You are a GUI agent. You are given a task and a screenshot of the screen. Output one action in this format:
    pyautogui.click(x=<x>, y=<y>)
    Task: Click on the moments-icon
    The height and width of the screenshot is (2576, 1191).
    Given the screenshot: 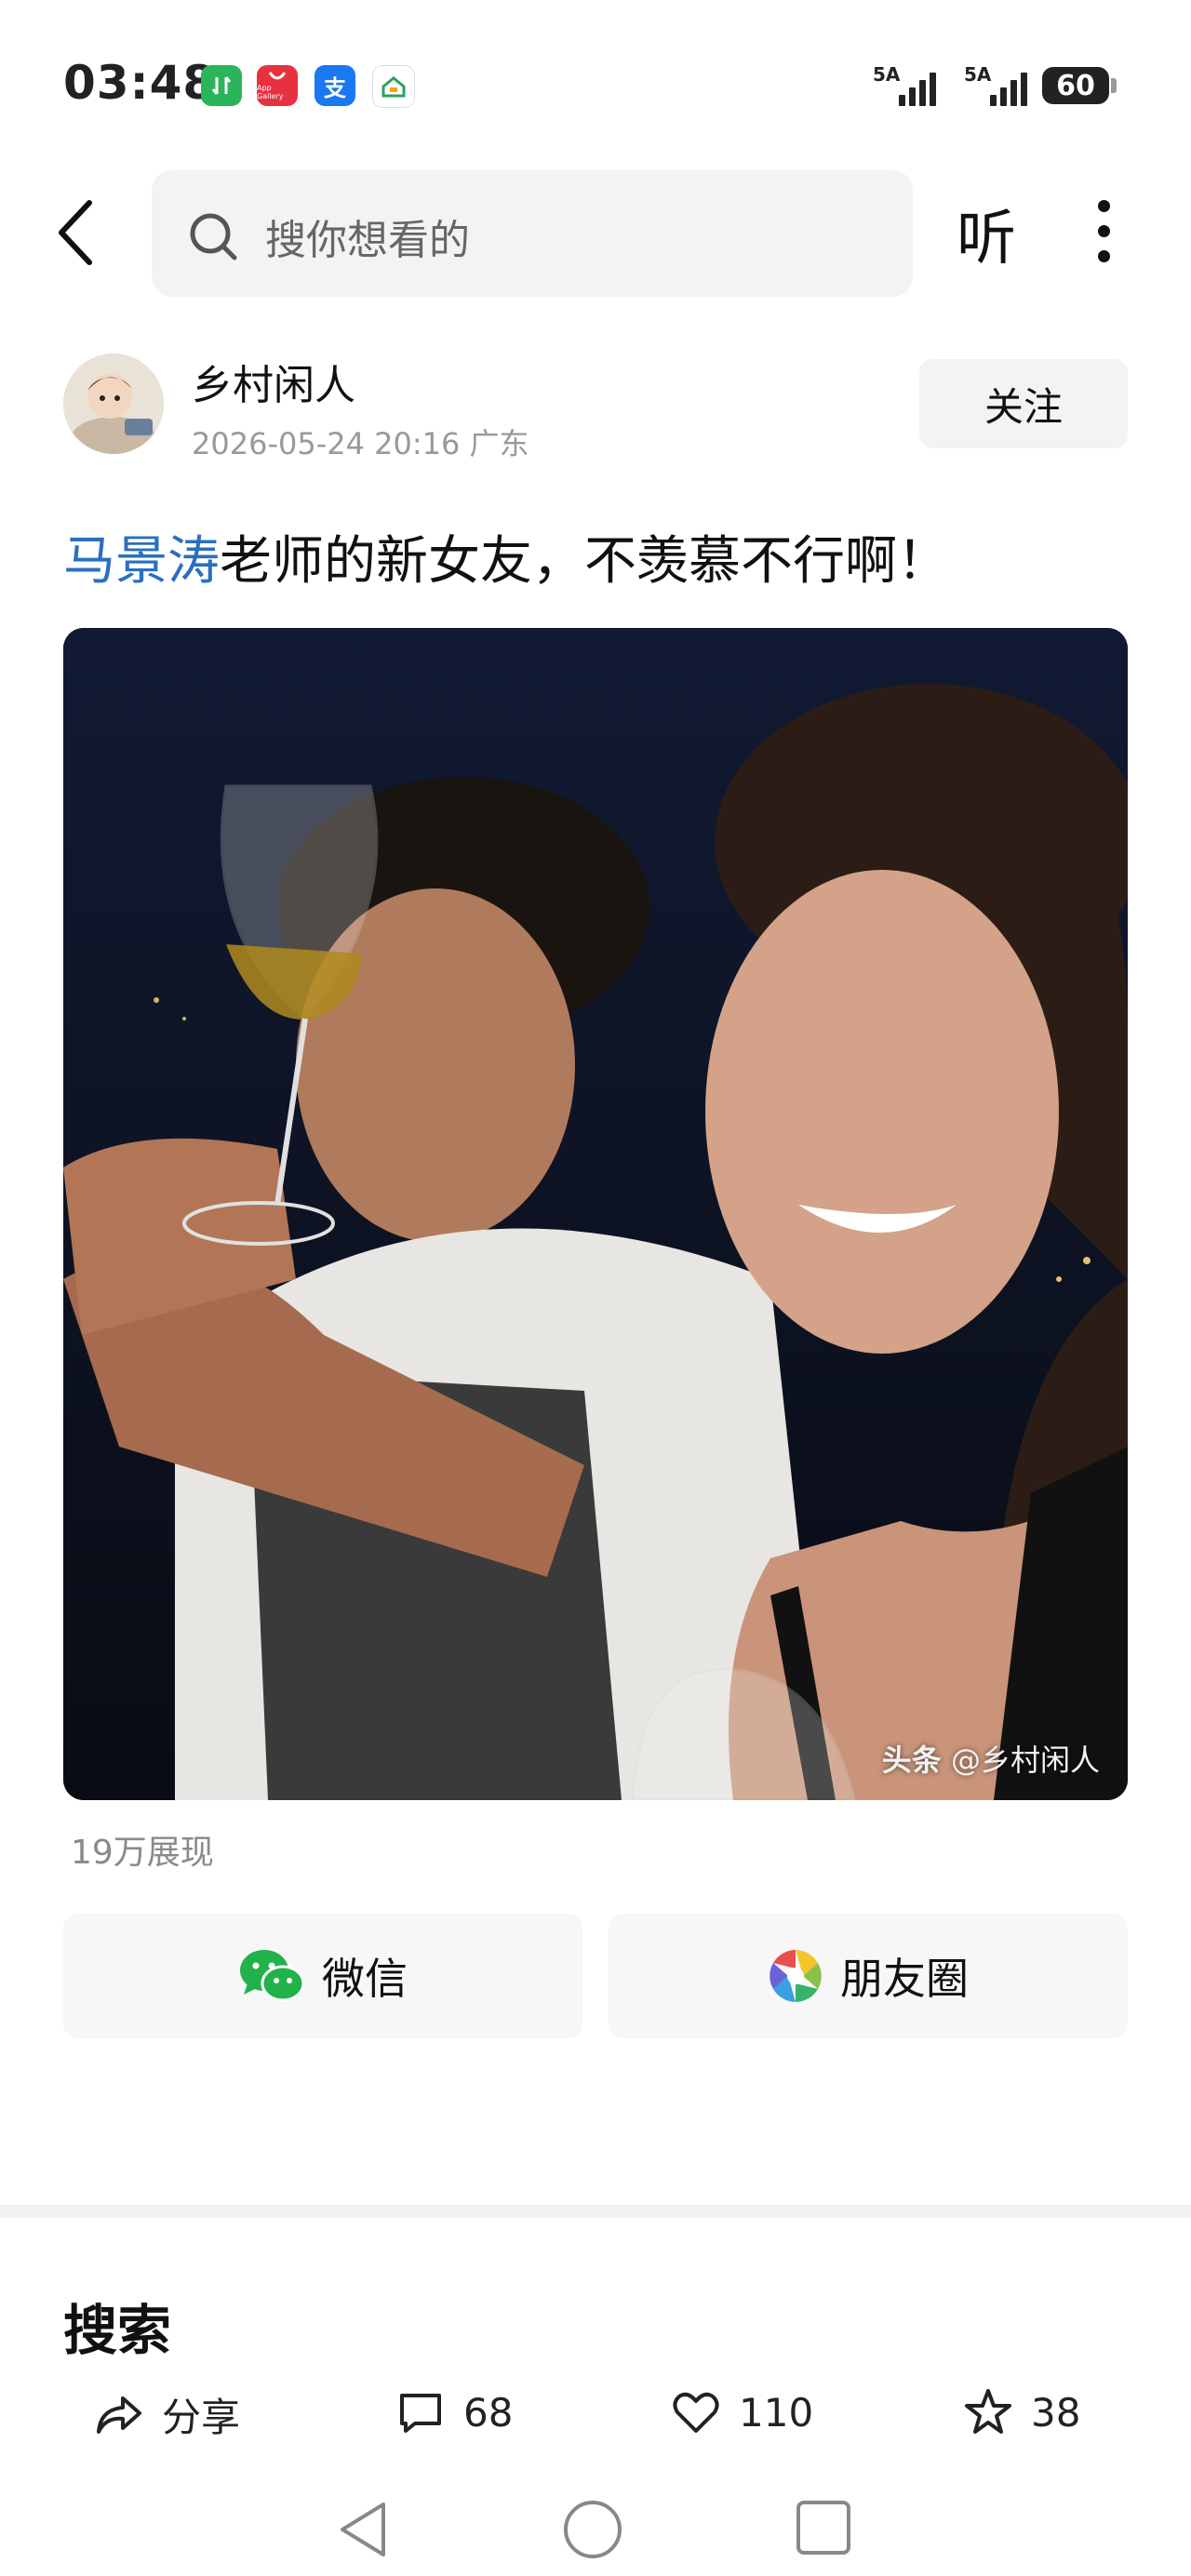 What is the action you would take?
    pyautogui.click(x=795, y=1976)
    